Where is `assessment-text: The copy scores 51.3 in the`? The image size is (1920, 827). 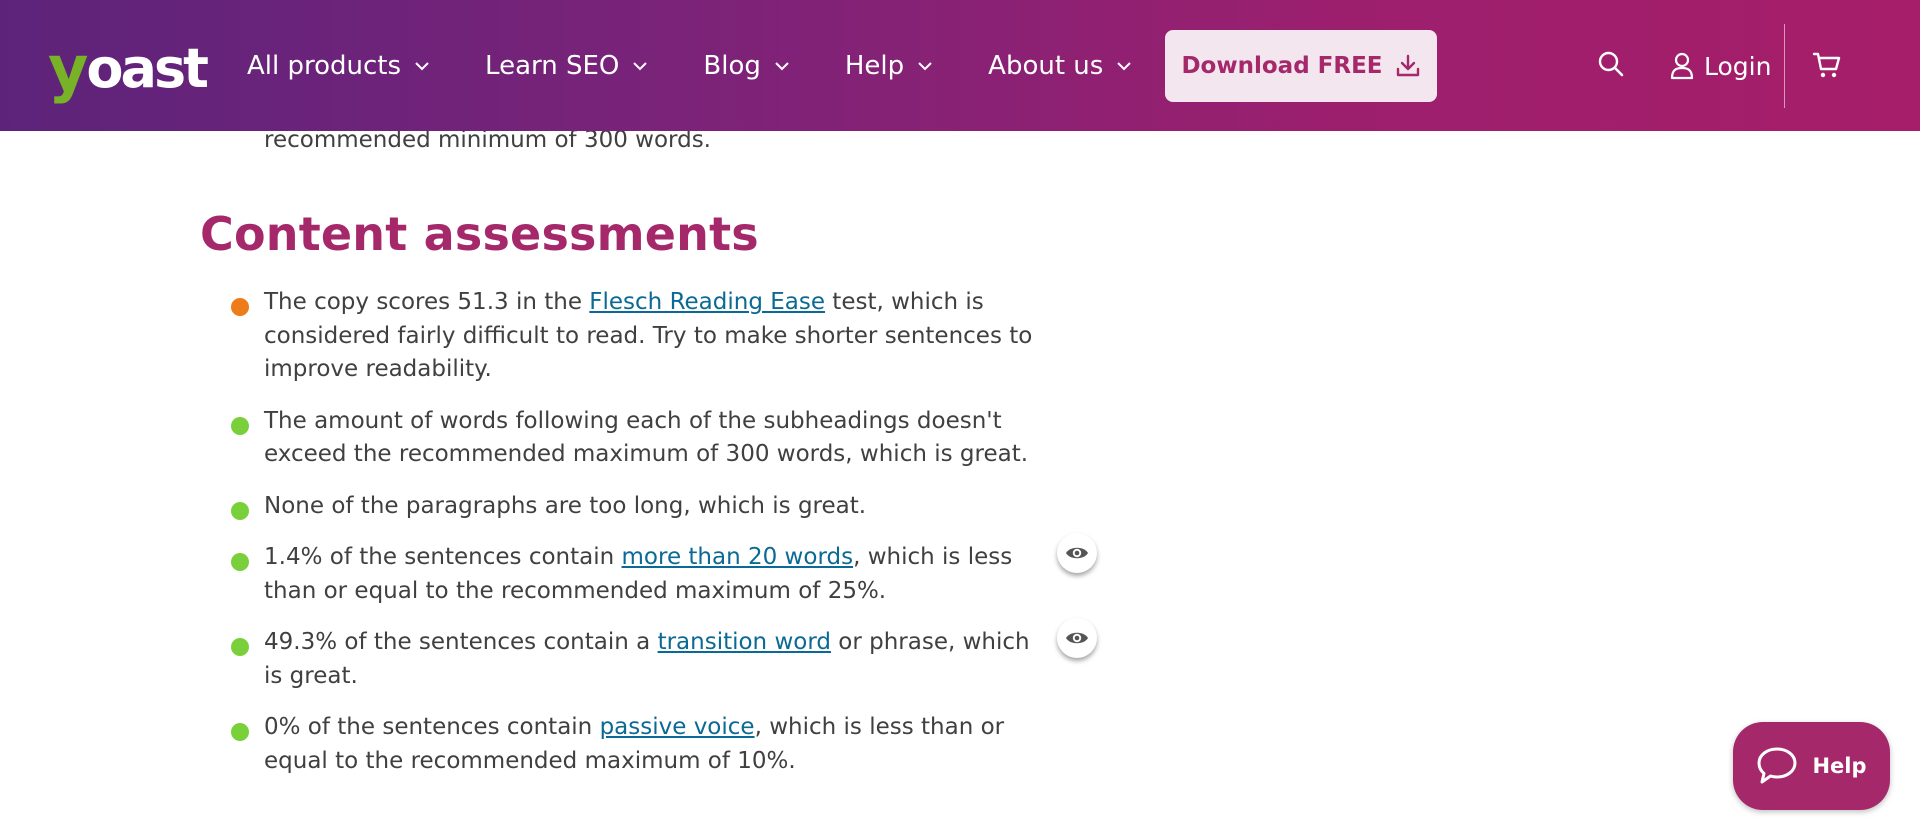 assessment-text: The copy scores 51.3 in the is located at coordinates (427, 302).